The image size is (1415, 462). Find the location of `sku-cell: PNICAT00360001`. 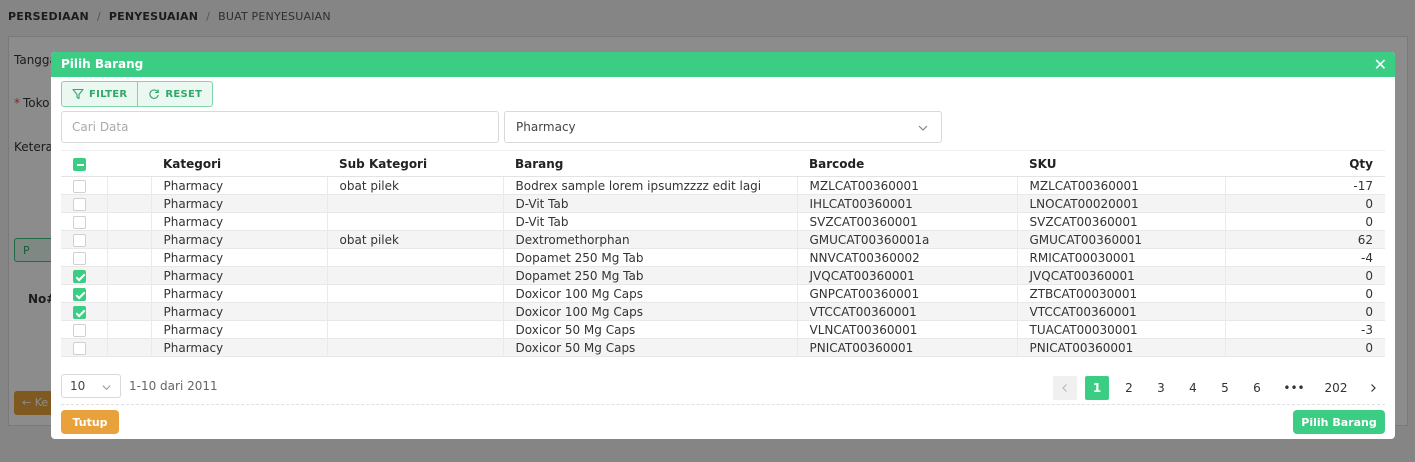

sku-cell: PNICAT00360001 is located at coordinates (1121, 347).